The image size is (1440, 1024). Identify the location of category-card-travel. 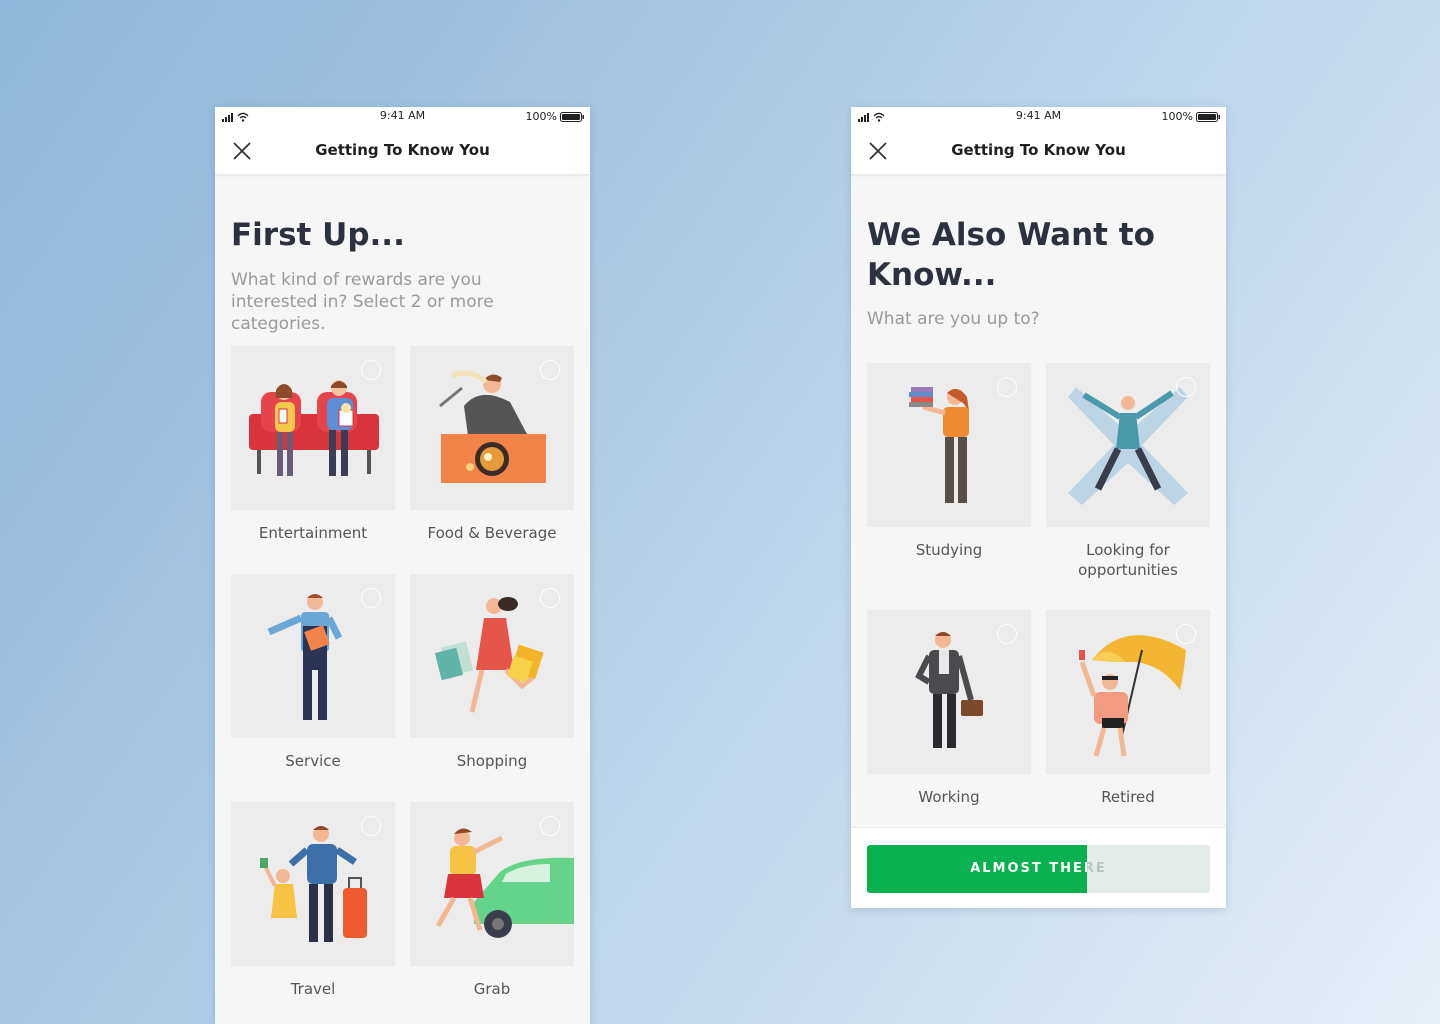
(313, 884).